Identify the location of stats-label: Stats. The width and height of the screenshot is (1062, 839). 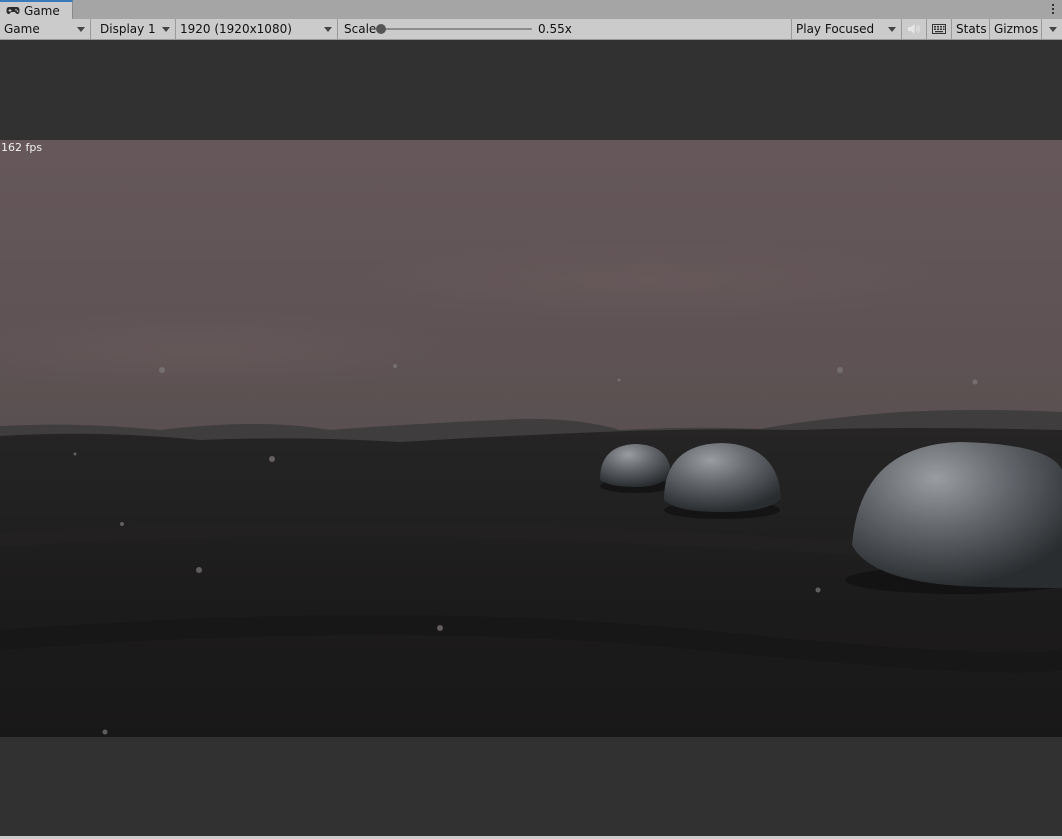
(971, 29).